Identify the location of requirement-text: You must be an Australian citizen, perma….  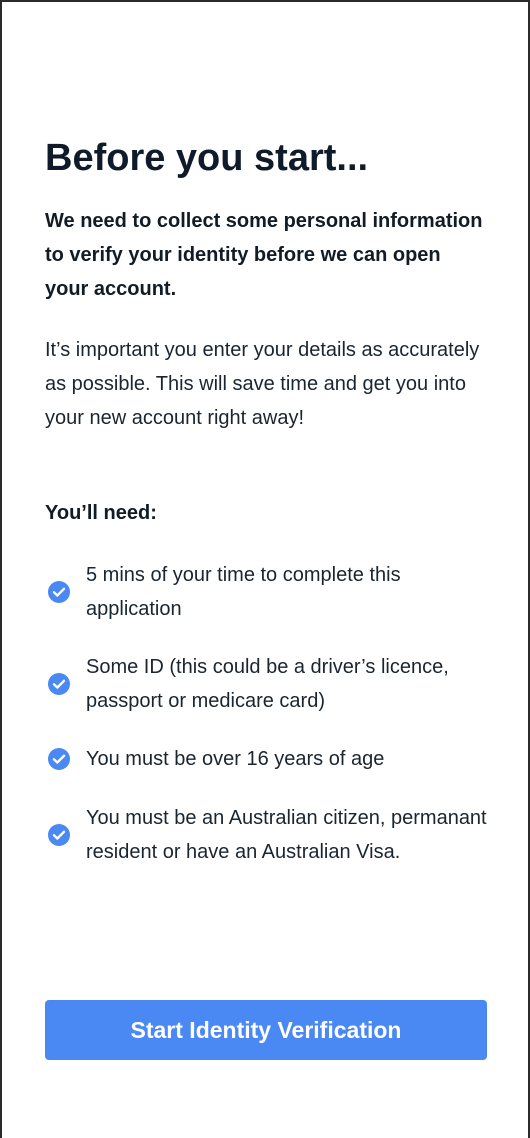
(286, 835).